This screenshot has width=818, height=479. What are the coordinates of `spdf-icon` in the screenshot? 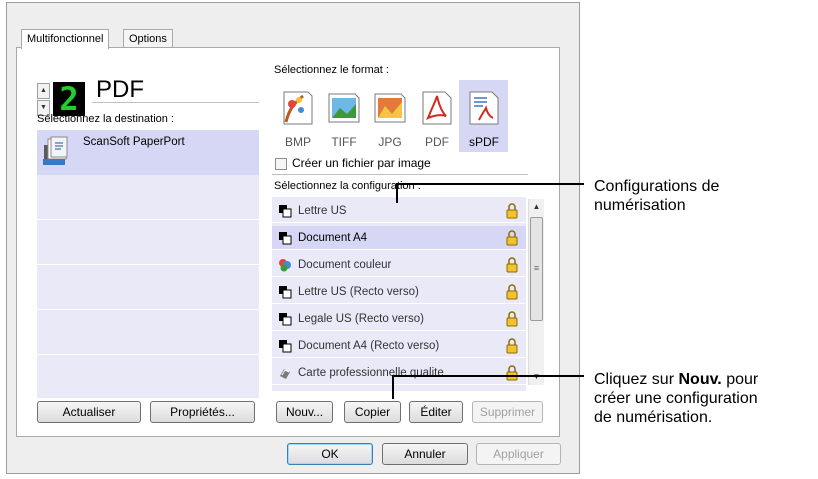 It's located at (484, 108).